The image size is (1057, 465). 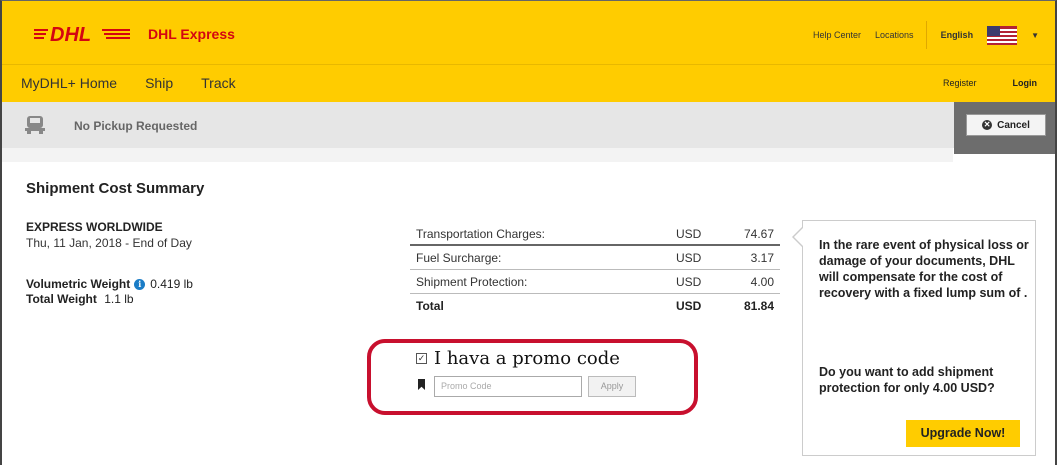 I want to click on cancel-label: Cancel, so click(x=1013, y=125).